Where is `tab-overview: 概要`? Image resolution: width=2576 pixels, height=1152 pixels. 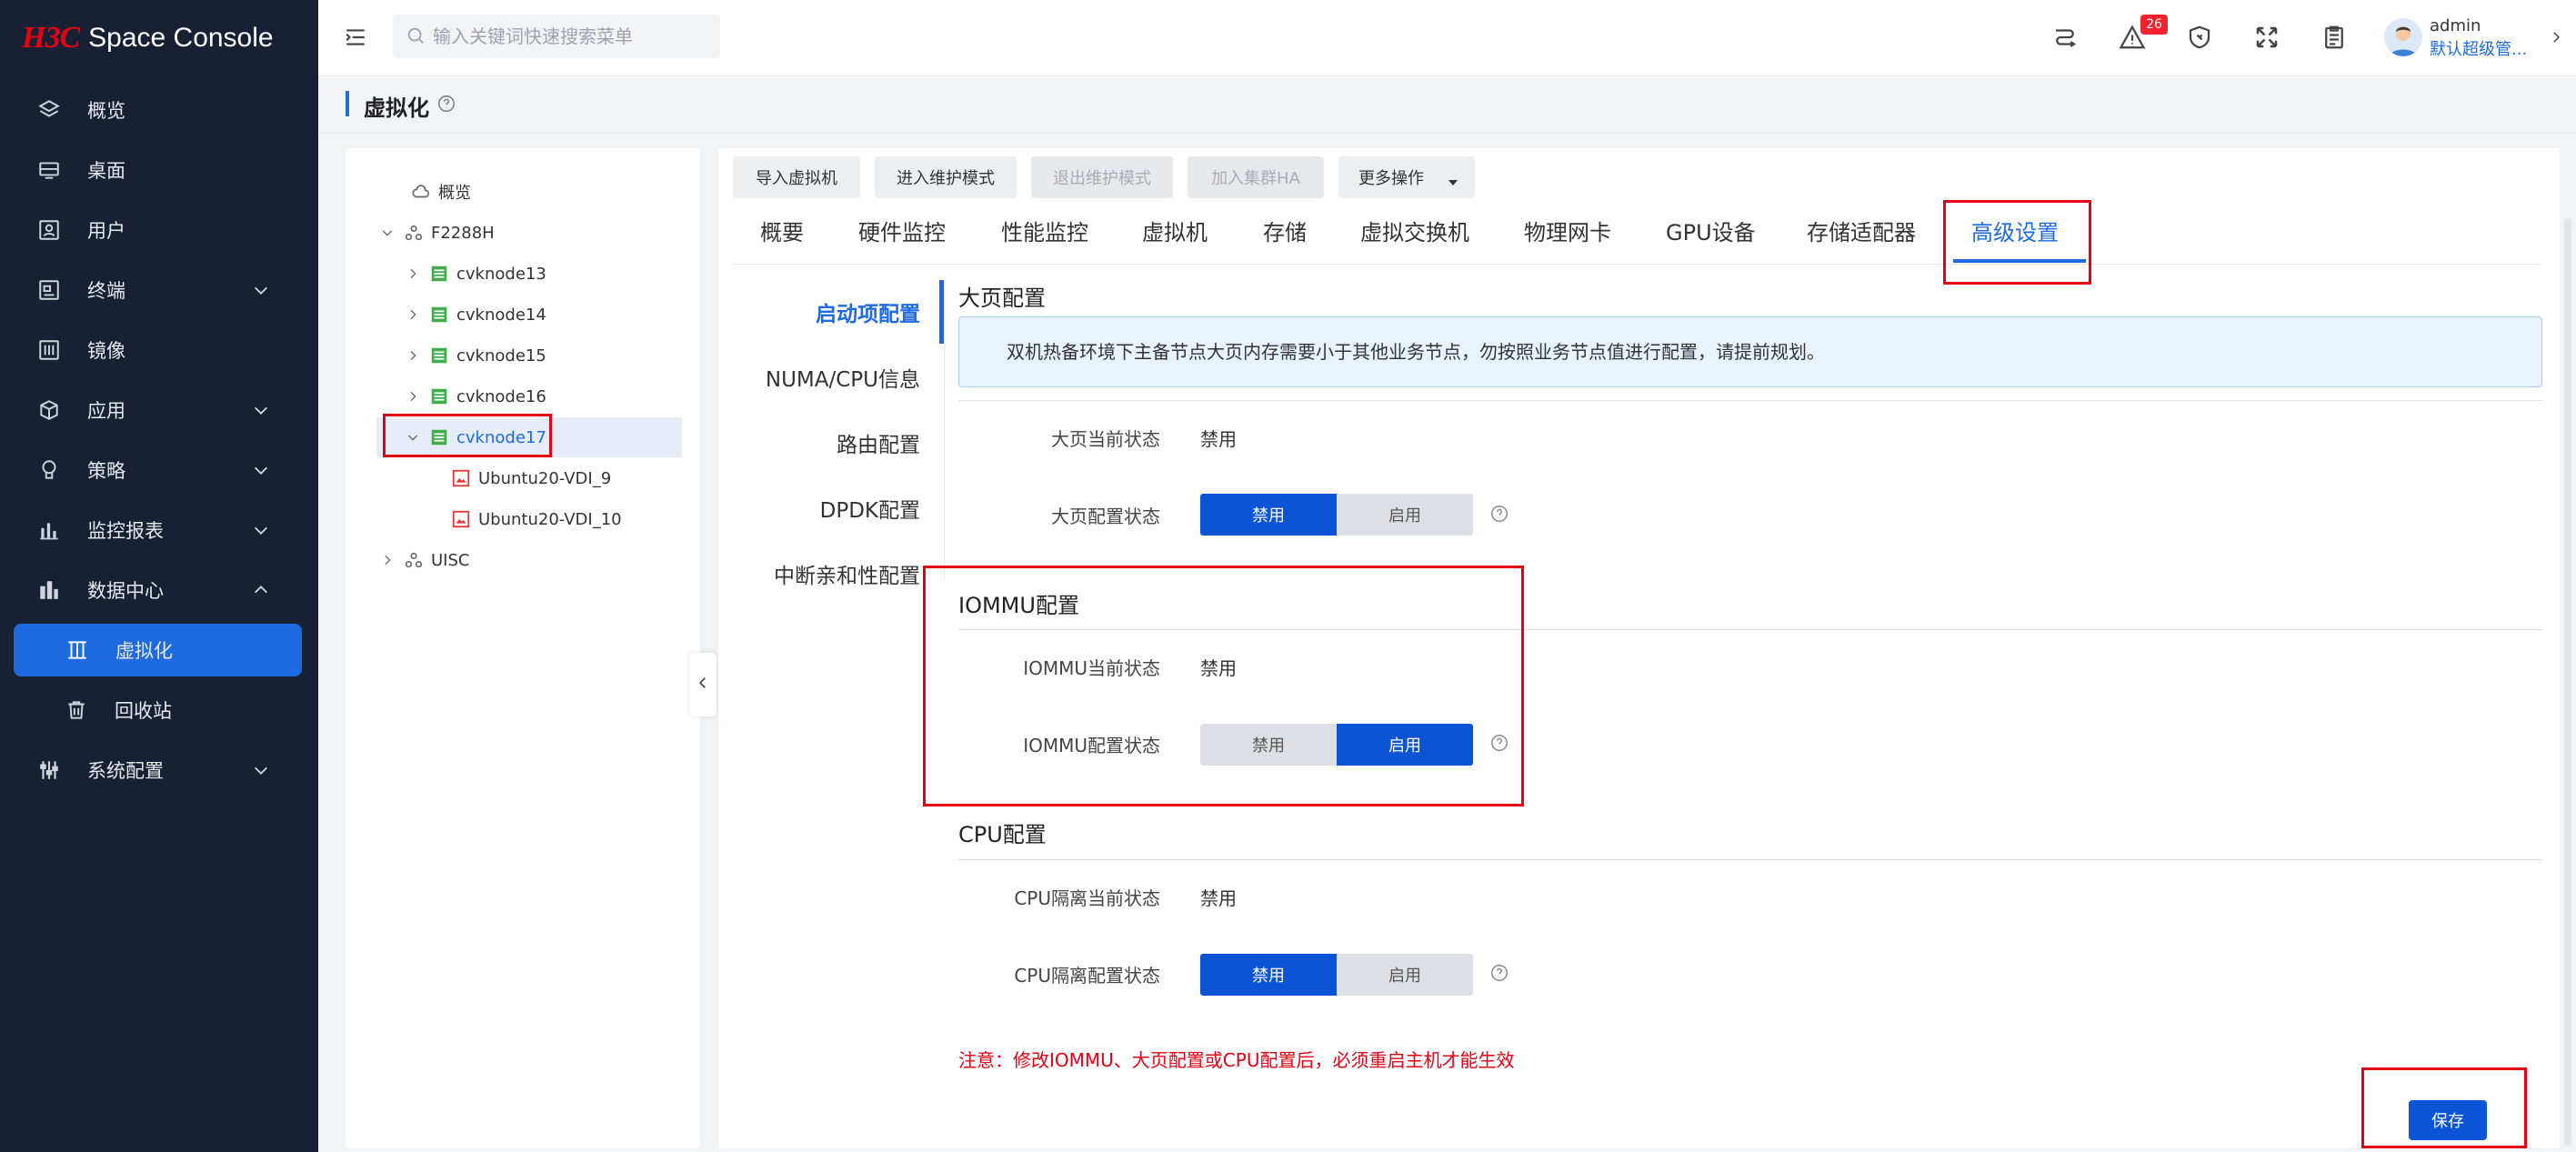
tab-overview: 概要 is located at coordinates (782, 230).